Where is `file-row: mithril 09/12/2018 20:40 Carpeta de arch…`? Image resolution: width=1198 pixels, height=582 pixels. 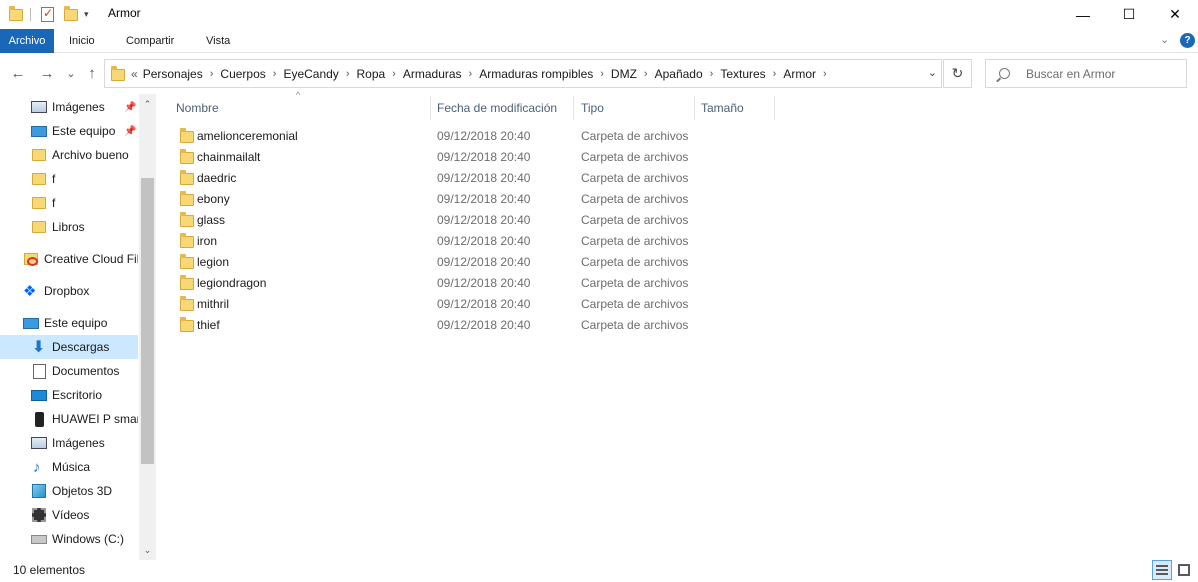 file-row: mithril 09/12/2018 20:40 Carpeta de arch… is located at coordinates (473, 304).